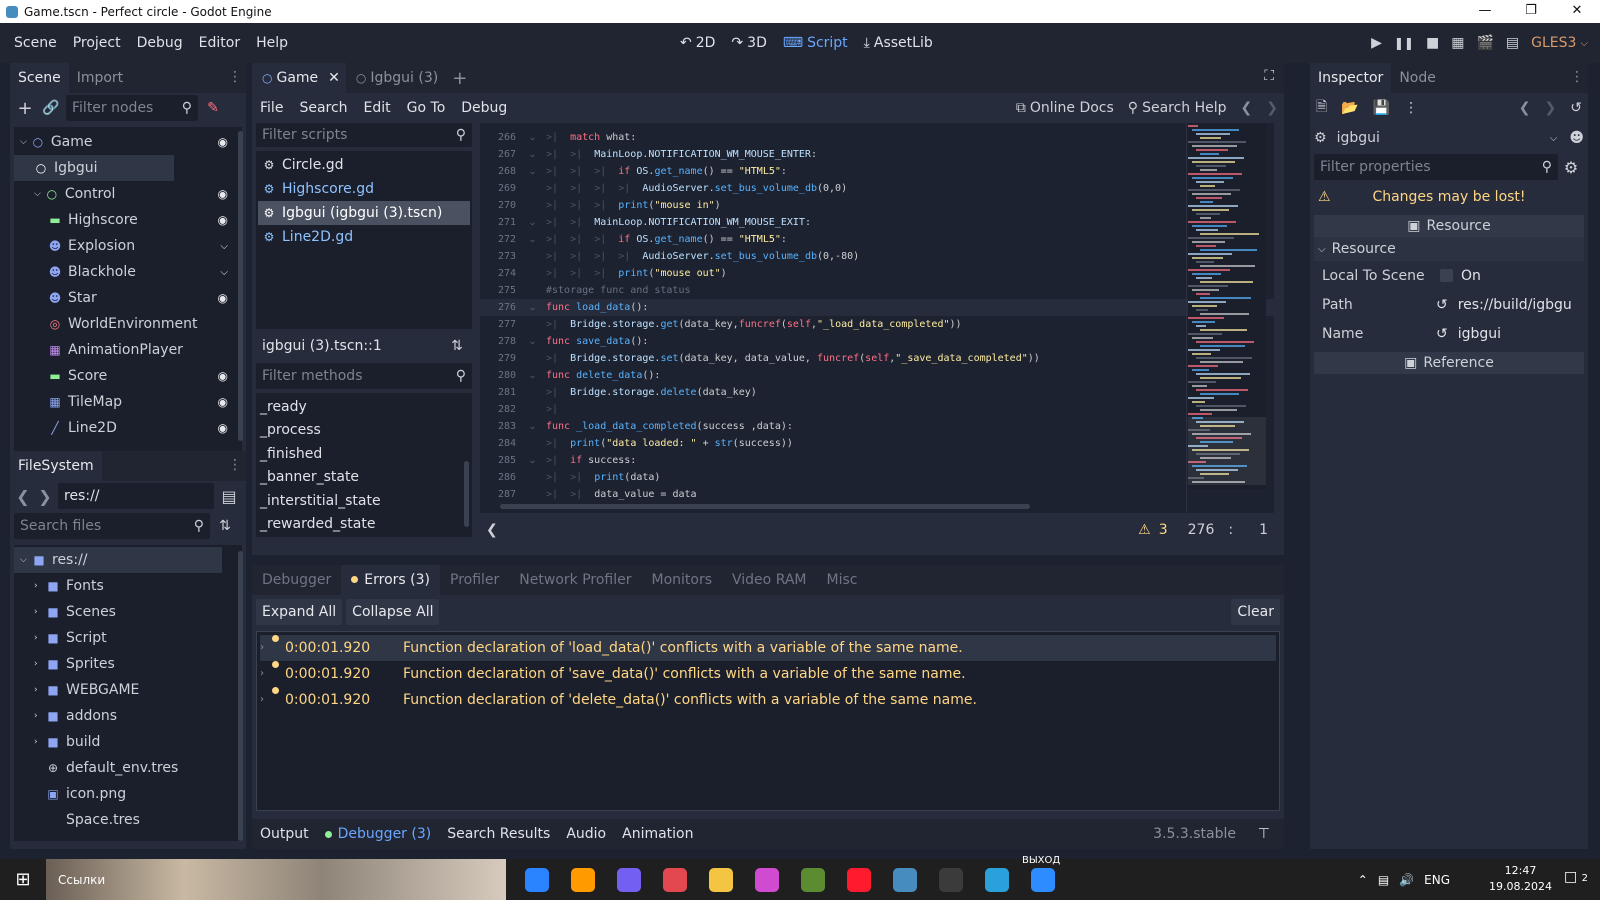 This screenshot has height=900, width=1600. Describe the element at coordinates (1065, 108) in the screenshot. I see `online-docs-button: ⧉ Online Docs` at that location.